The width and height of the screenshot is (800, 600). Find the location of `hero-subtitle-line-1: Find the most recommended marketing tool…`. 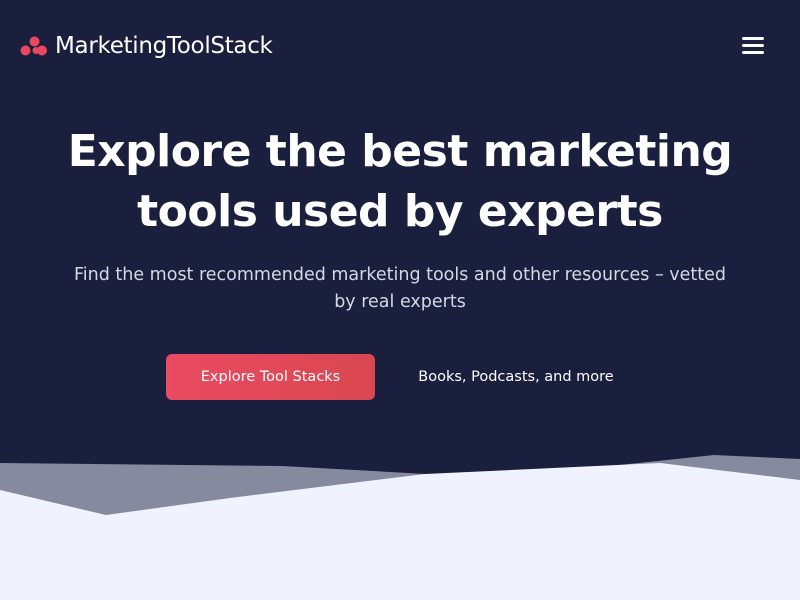

hero-subtitle-line-1: Find the most recommended marketing tool… is located at coordinates (400, 275).